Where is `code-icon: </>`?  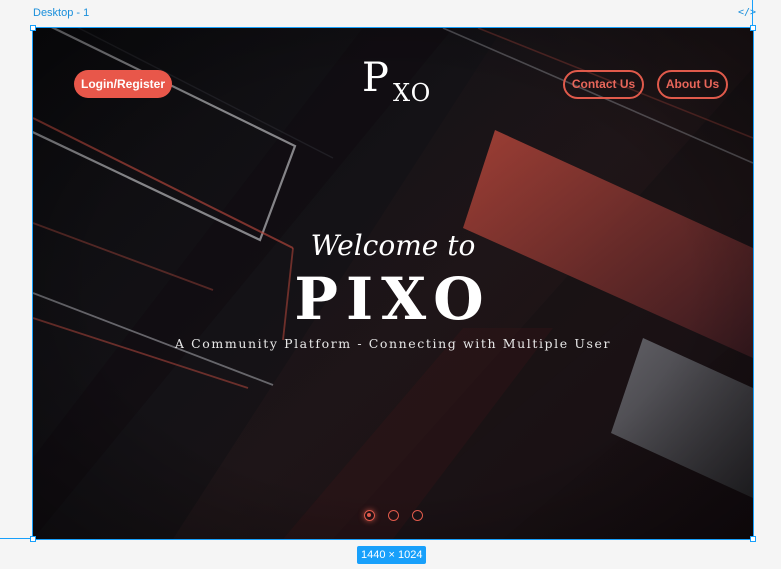
code-icon: </> is located at coordinates (747, 12).